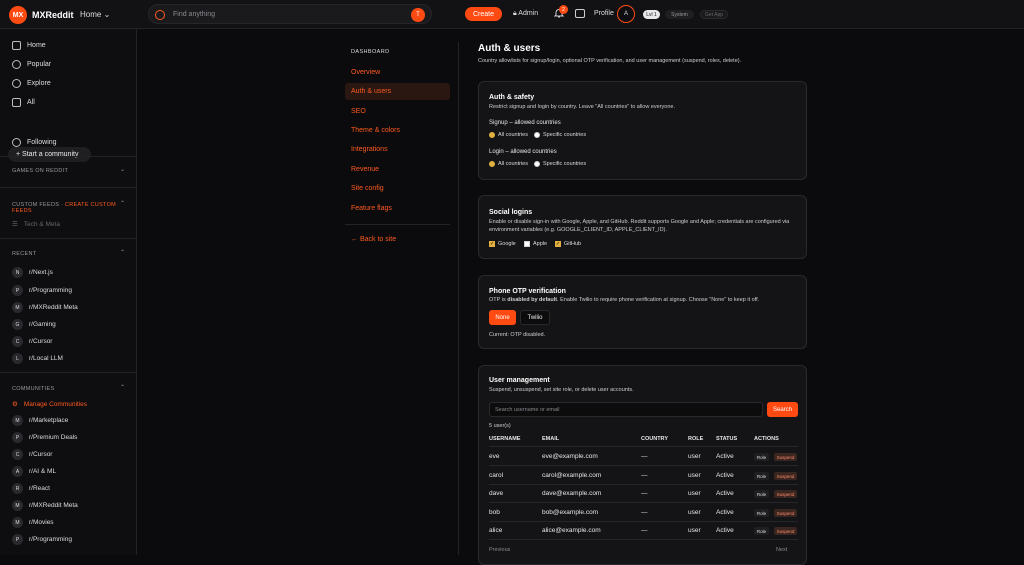 The width and height of the screenshot is (1024, 565). What do you see at coordinates (626, 14) in the screenshot?
I see `avatar: A` at bounding box center [626, 14].